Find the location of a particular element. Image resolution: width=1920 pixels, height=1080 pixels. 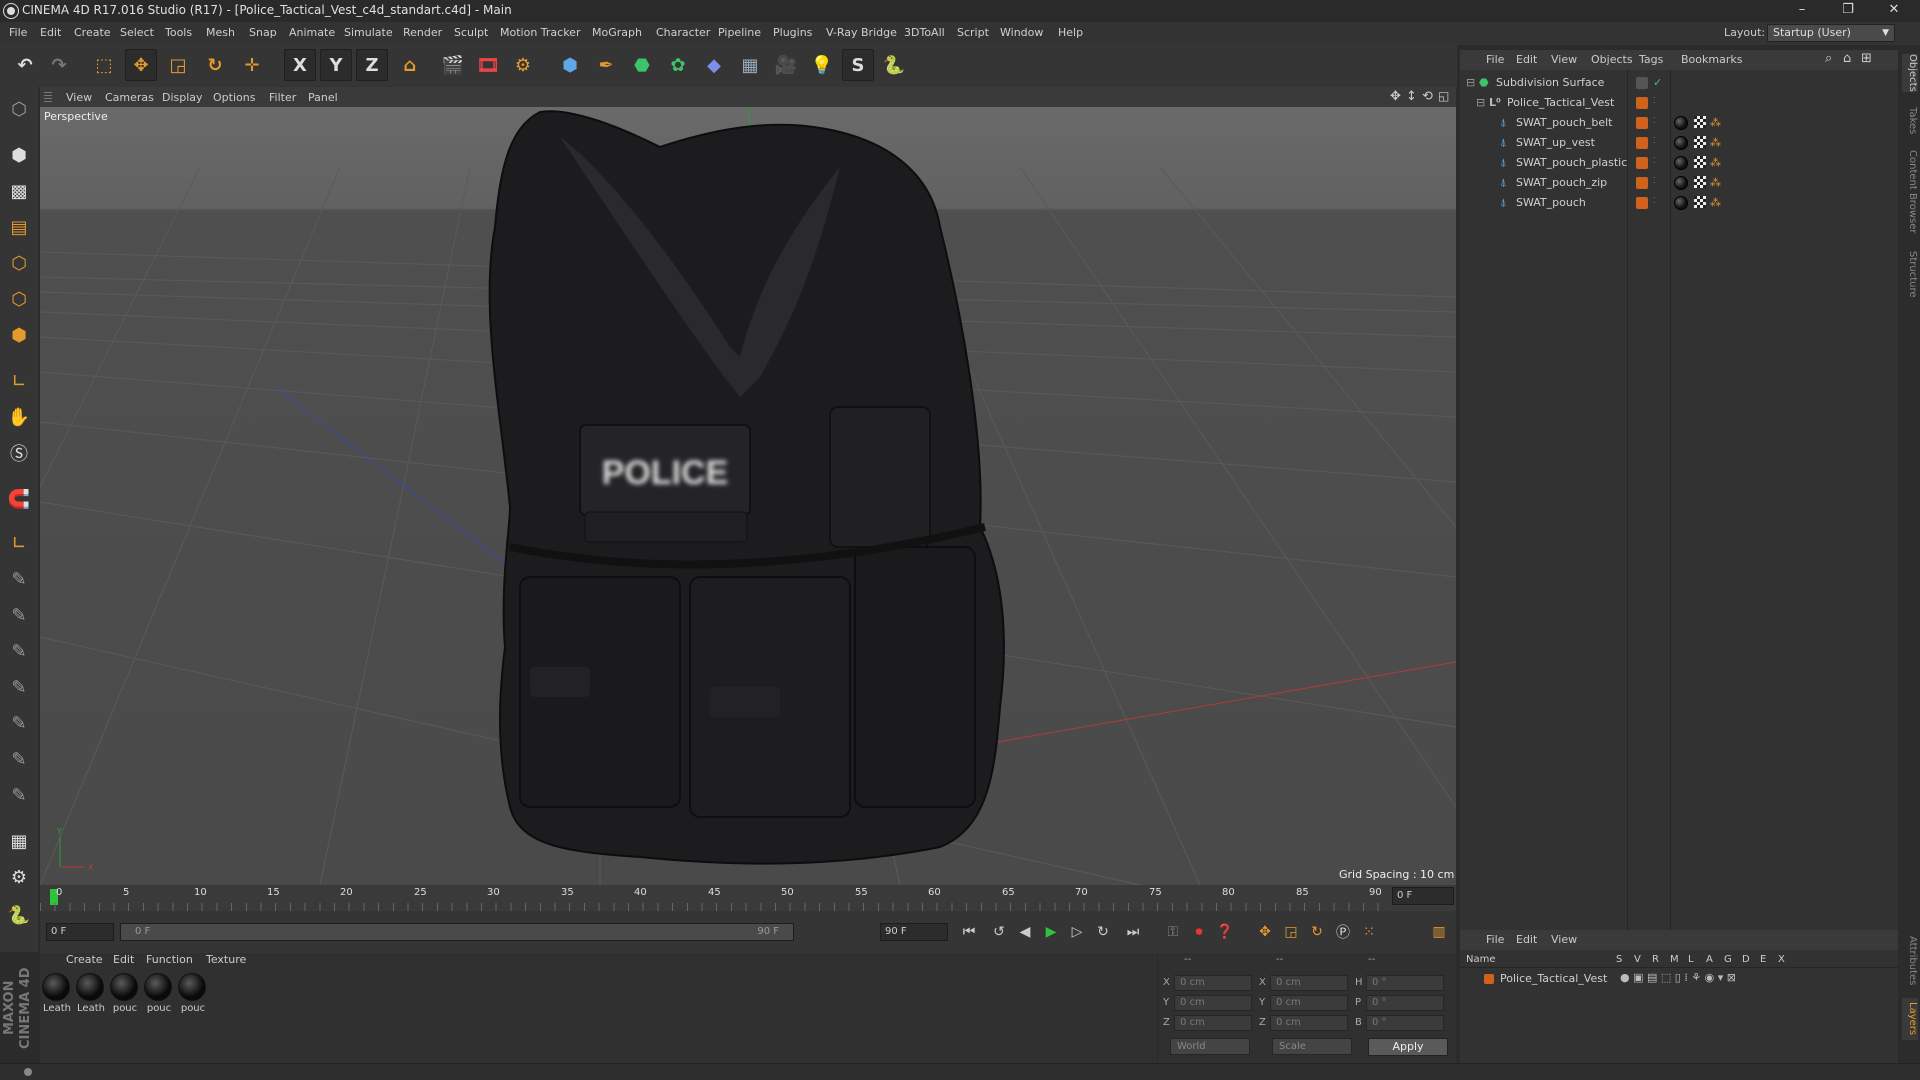

brush-tool-1: ✎ is located at coordinates (19, 579).